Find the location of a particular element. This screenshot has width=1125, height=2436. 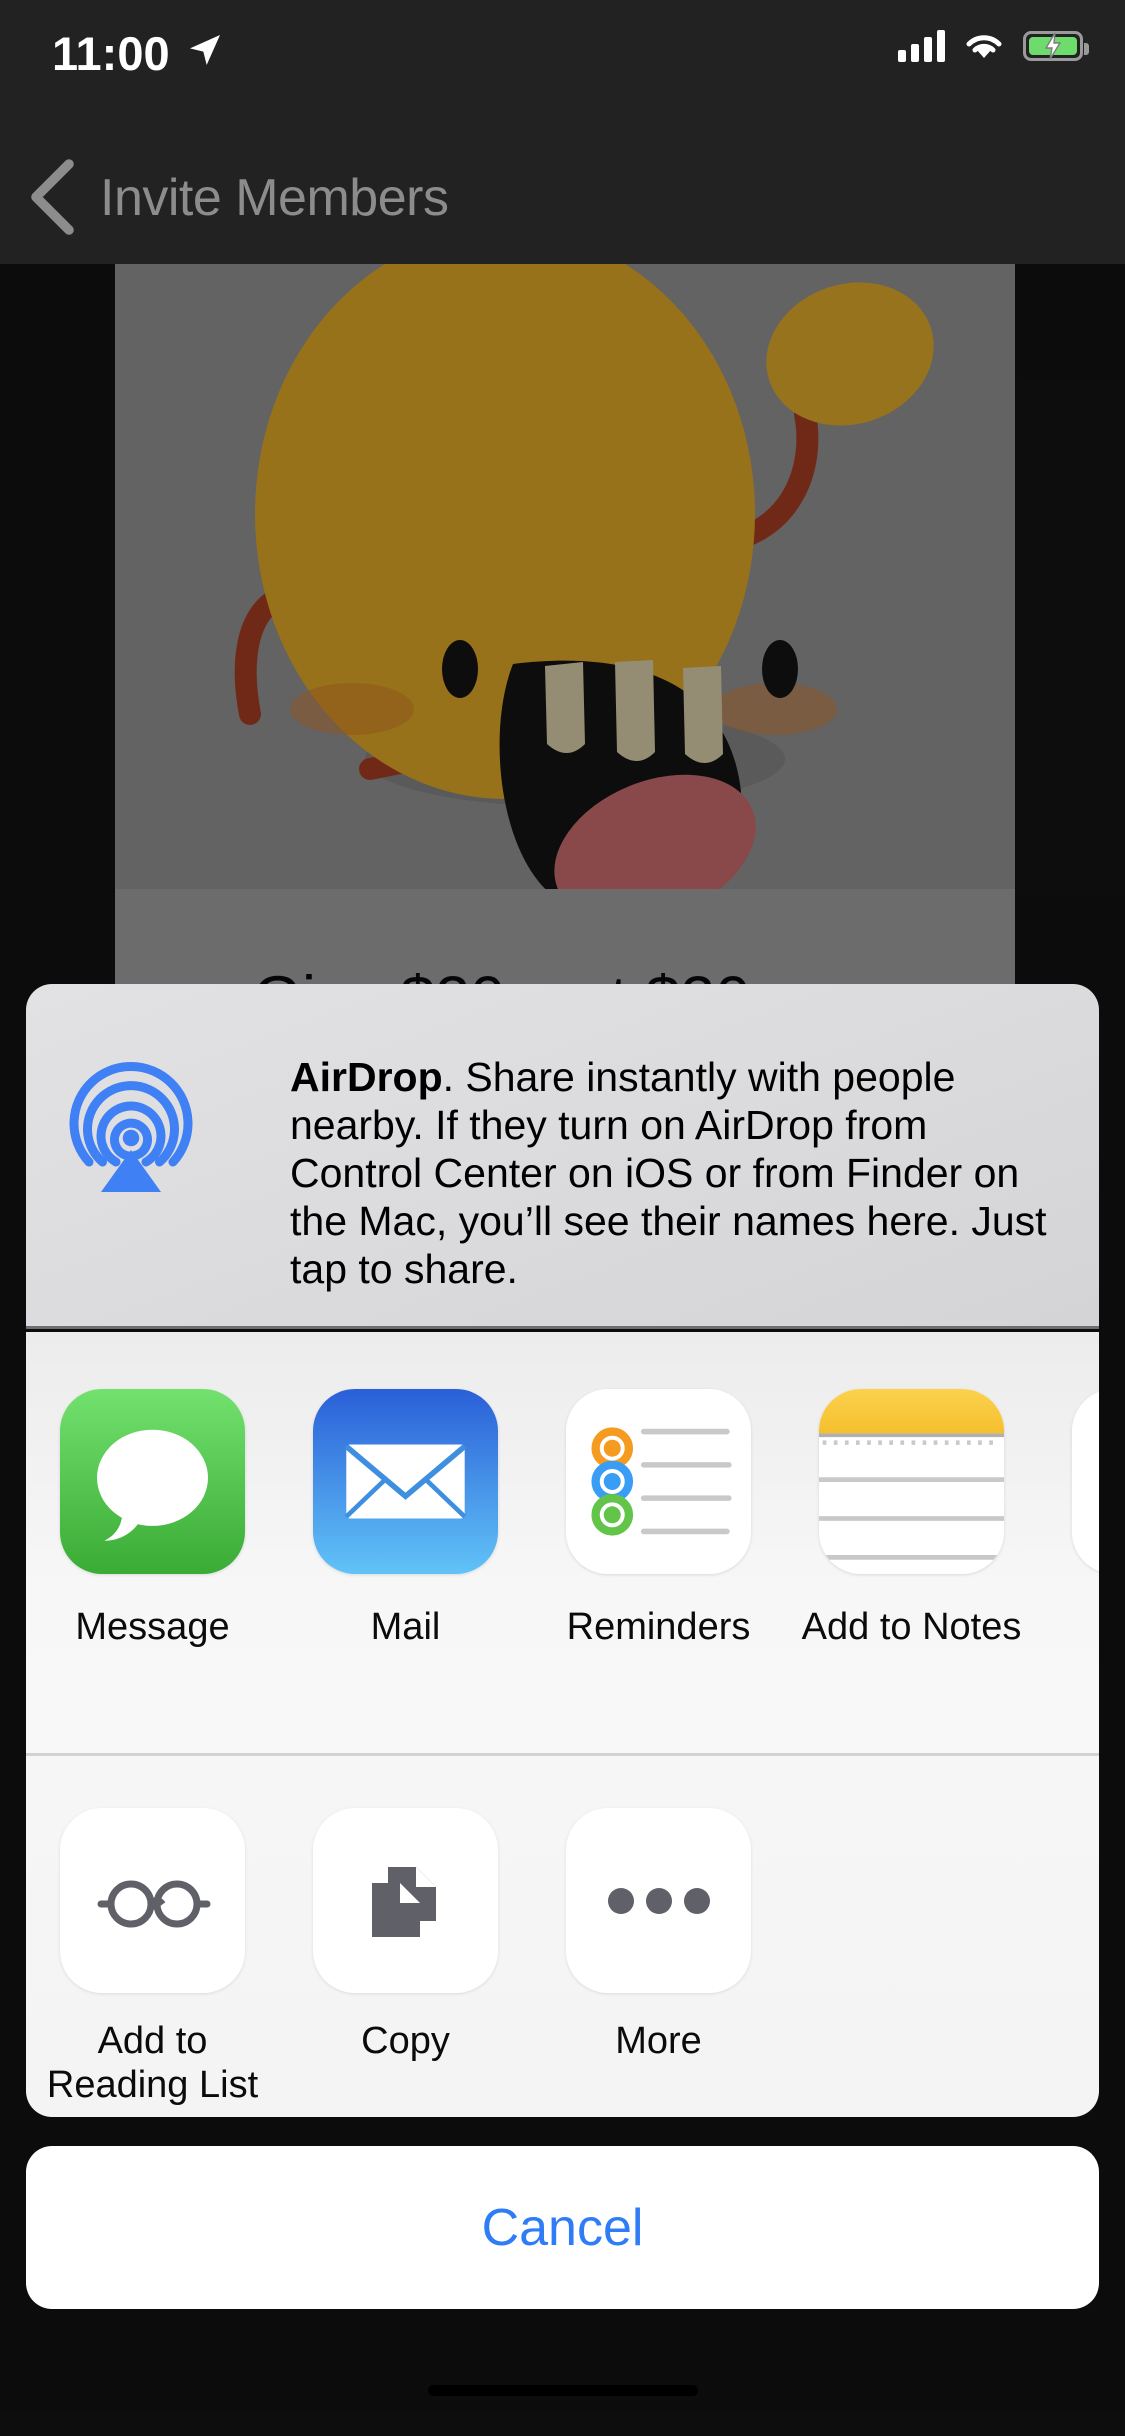

action-label-line2: Reading List is located at coordinates (152, 2085).